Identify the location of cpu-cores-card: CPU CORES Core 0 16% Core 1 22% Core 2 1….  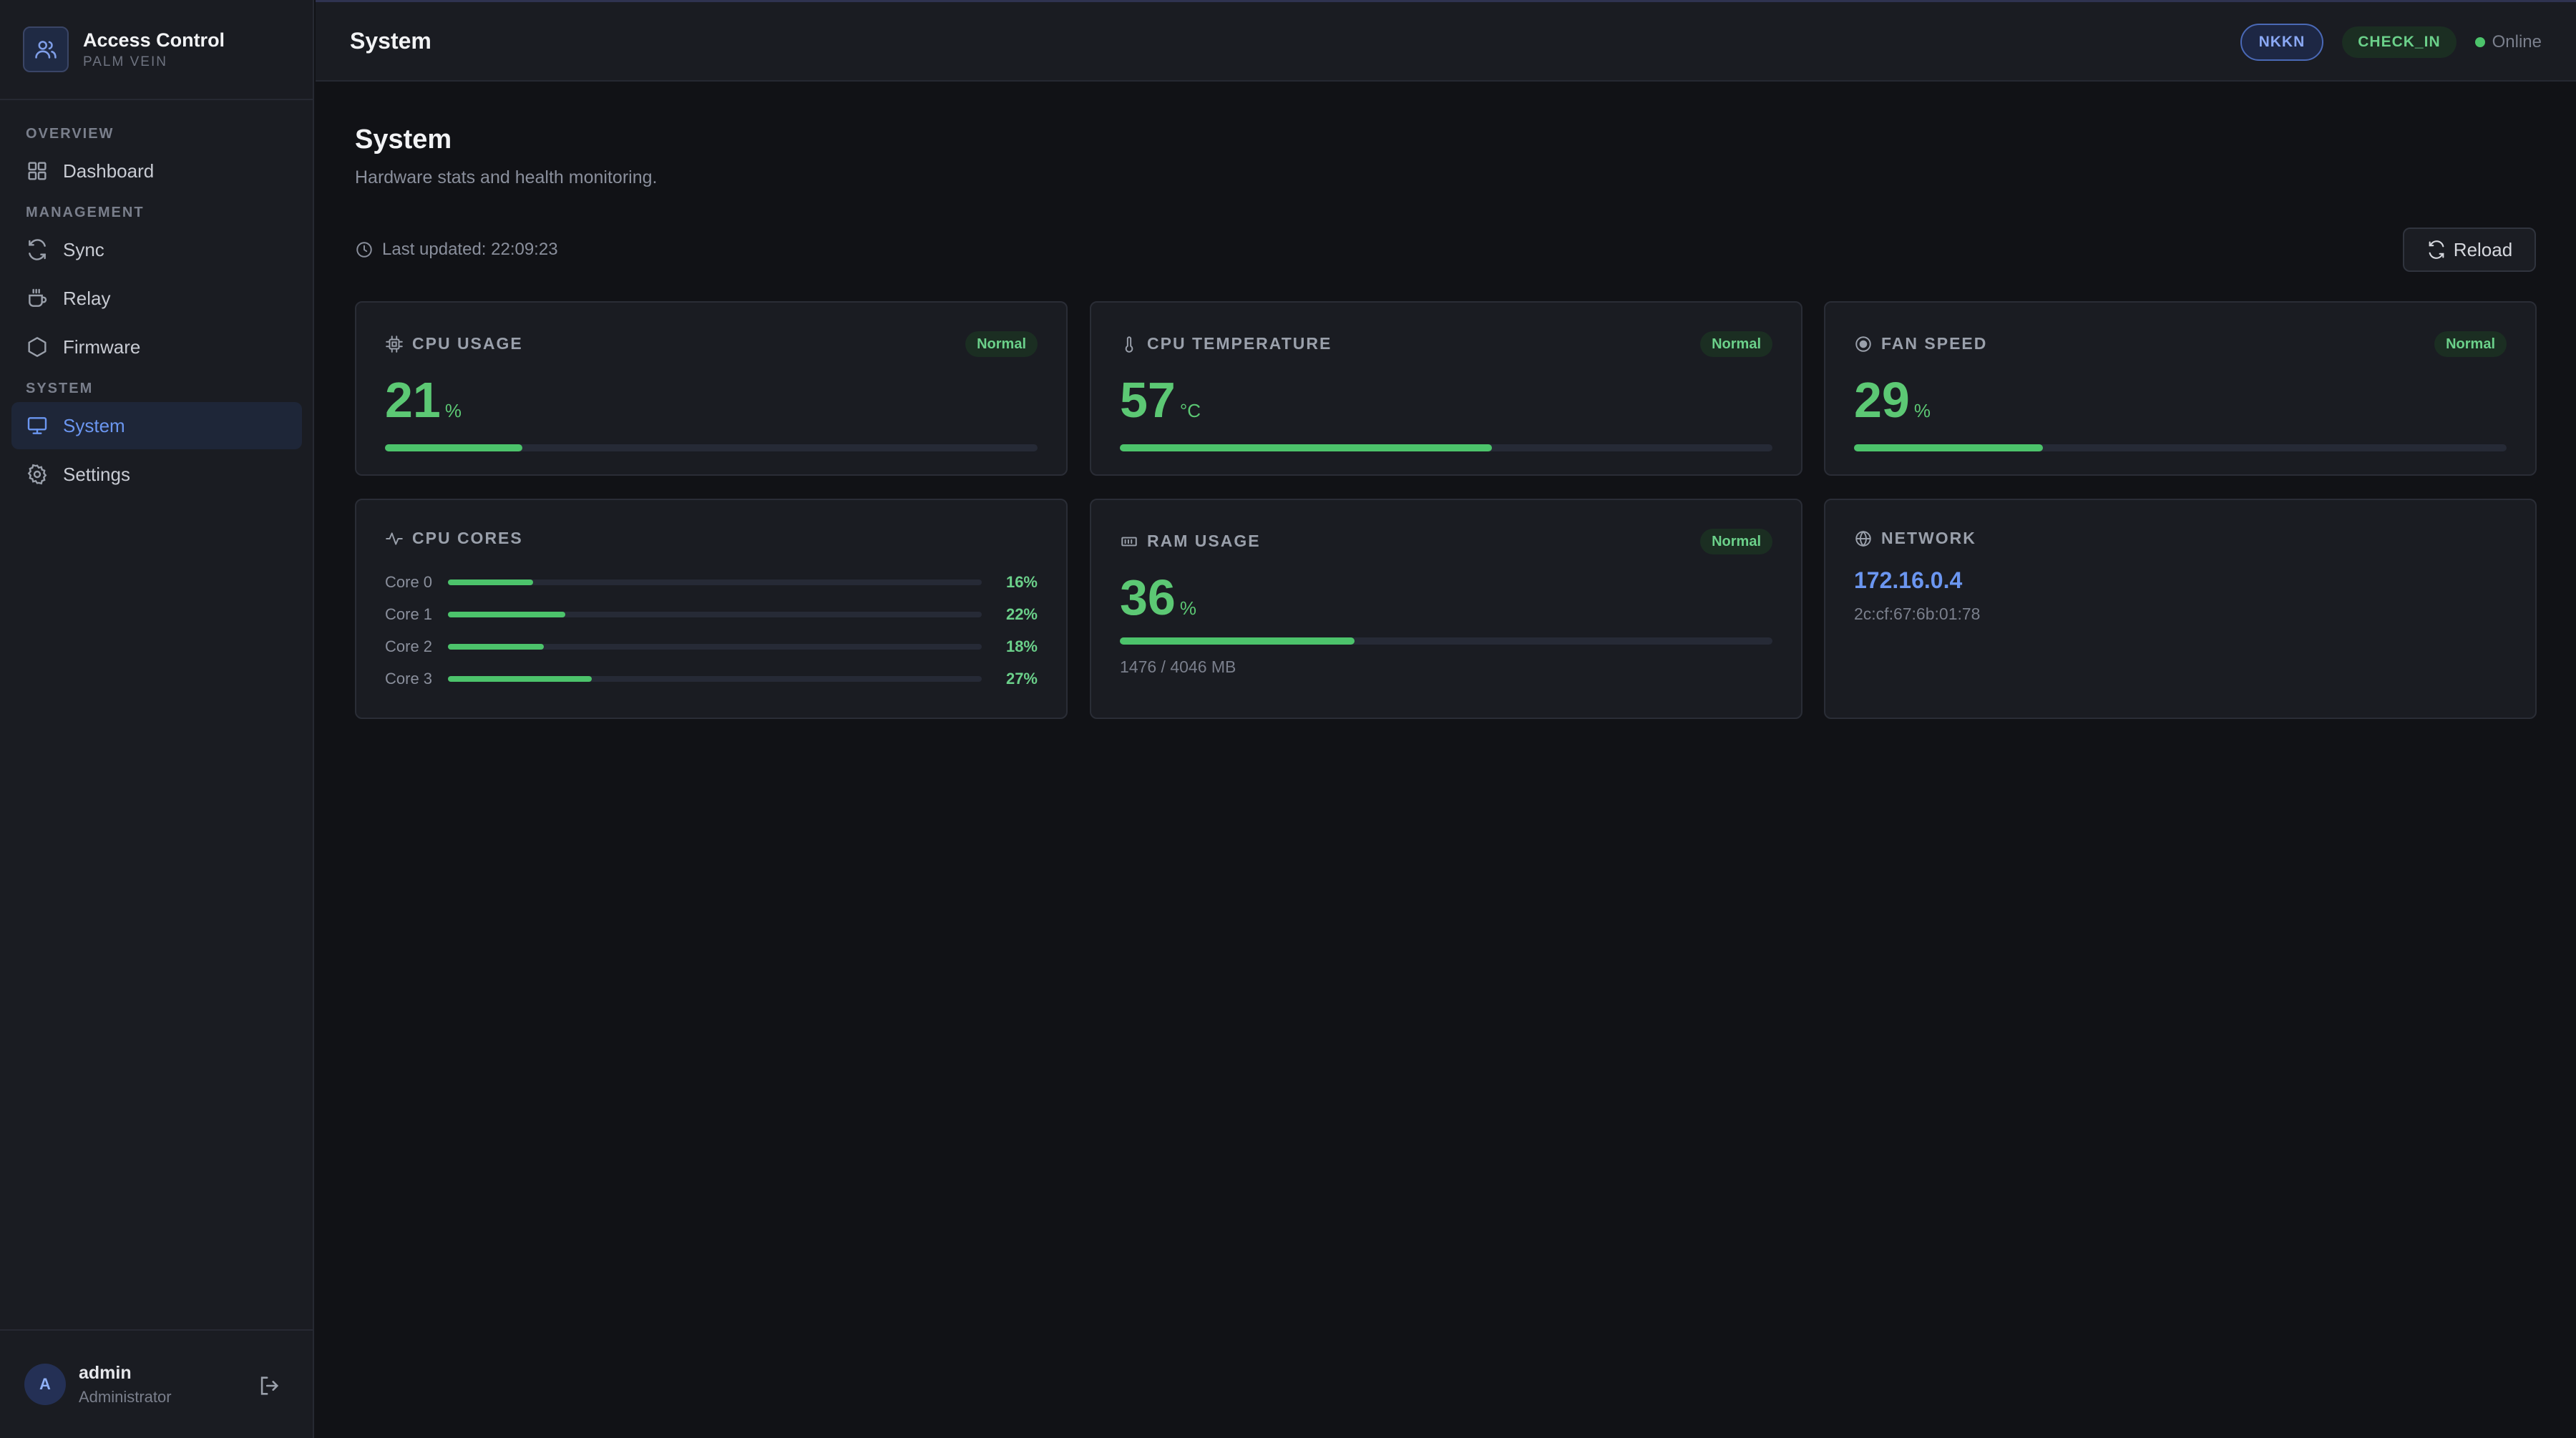
(711, 609).